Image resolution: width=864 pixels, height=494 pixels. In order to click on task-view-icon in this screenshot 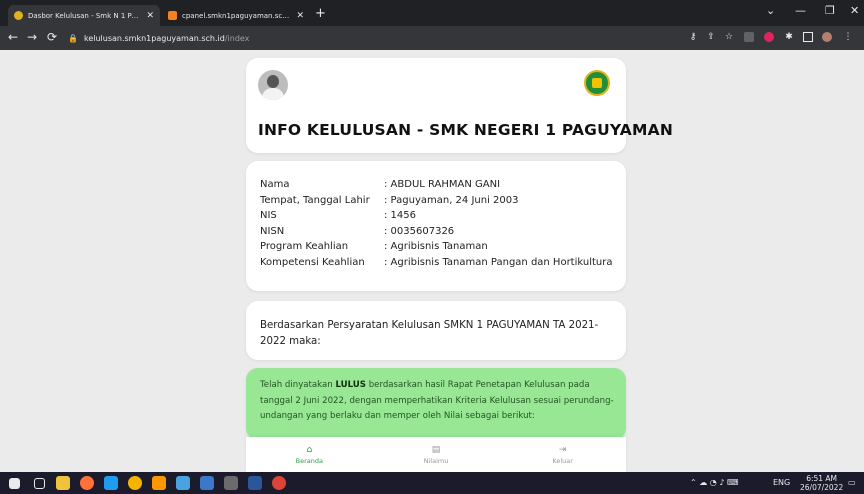, I will do `click(39, 483)`.